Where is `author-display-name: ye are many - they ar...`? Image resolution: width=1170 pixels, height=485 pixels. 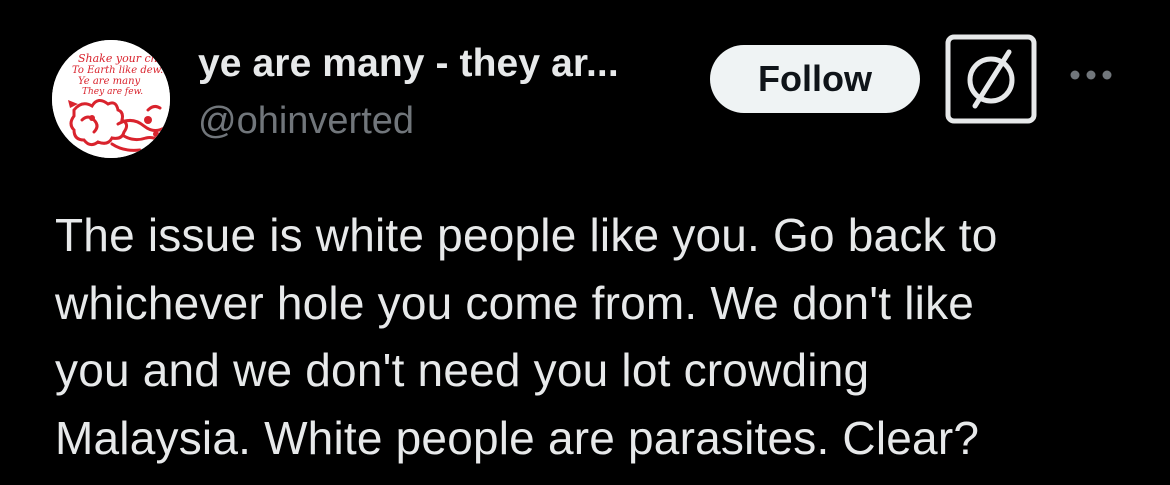 author-display-name: ye are many - they ar... is located at coordinates (408, 64).